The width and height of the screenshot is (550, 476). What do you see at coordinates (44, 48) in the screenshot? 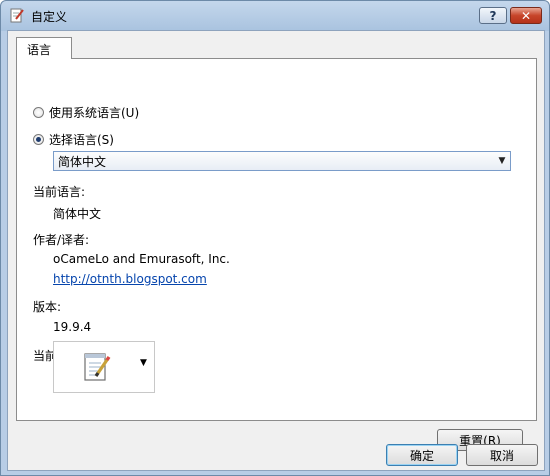
I see `tab-language: 语言` at bounding box center [44, 48].